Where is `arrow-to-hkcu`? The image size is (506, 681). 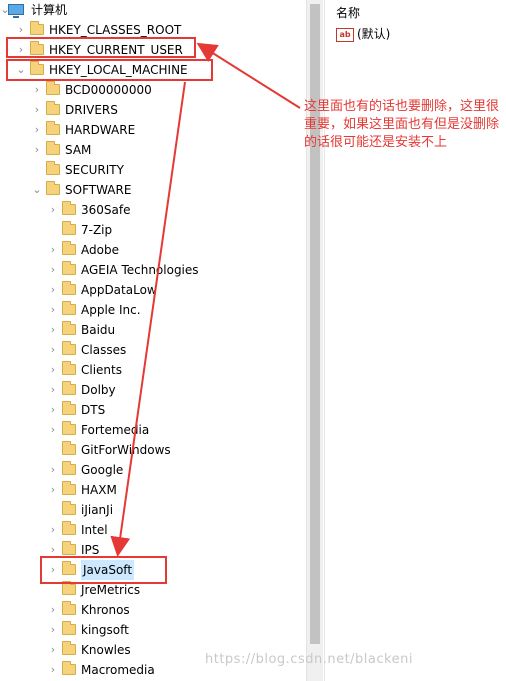 arrow-to-hkcu is located at coordinates (248, 75).